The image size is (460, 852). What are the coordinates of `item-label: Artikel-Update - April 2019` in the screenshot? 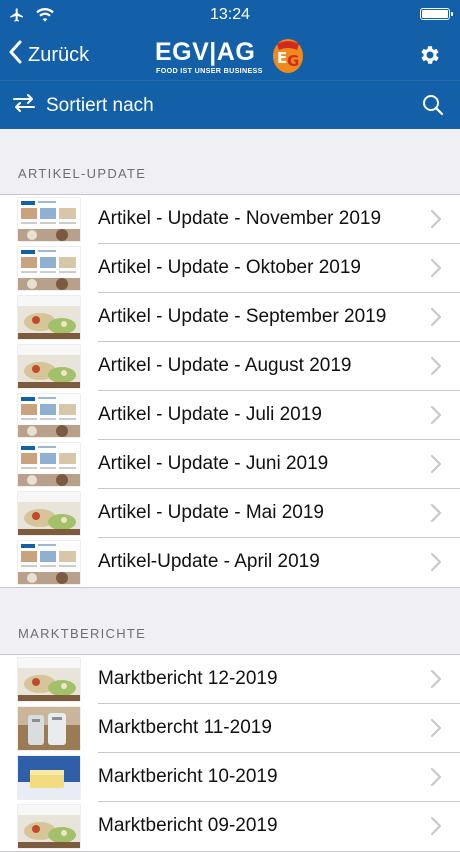 It's located at (209, 561).